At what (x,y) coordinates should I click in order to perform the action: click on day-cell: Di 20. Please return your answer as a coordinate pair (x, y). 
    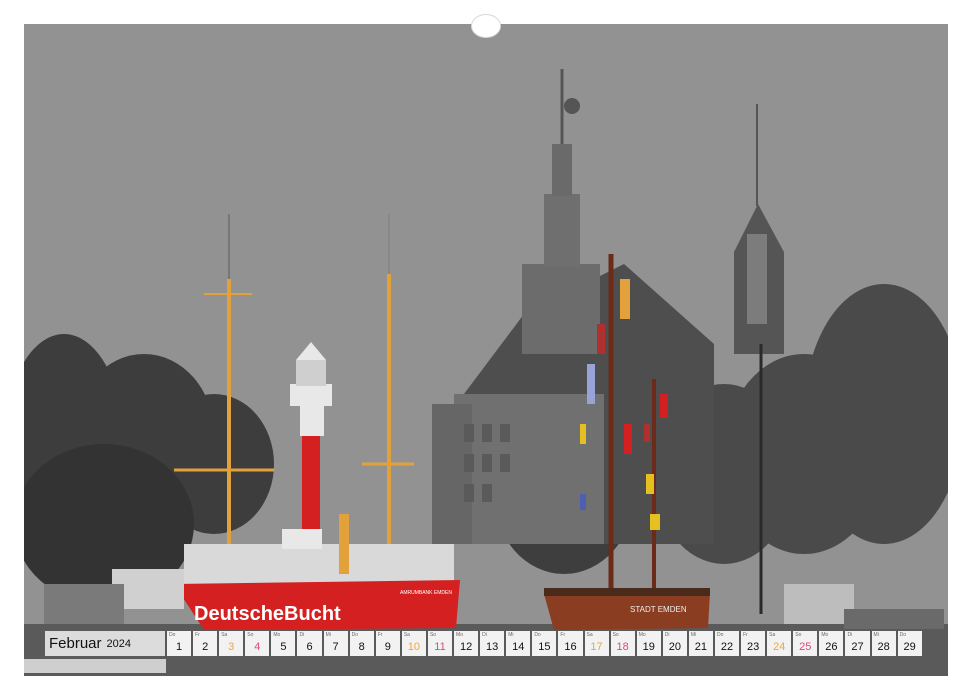
    Looking at the image, I should click on (674, 643).